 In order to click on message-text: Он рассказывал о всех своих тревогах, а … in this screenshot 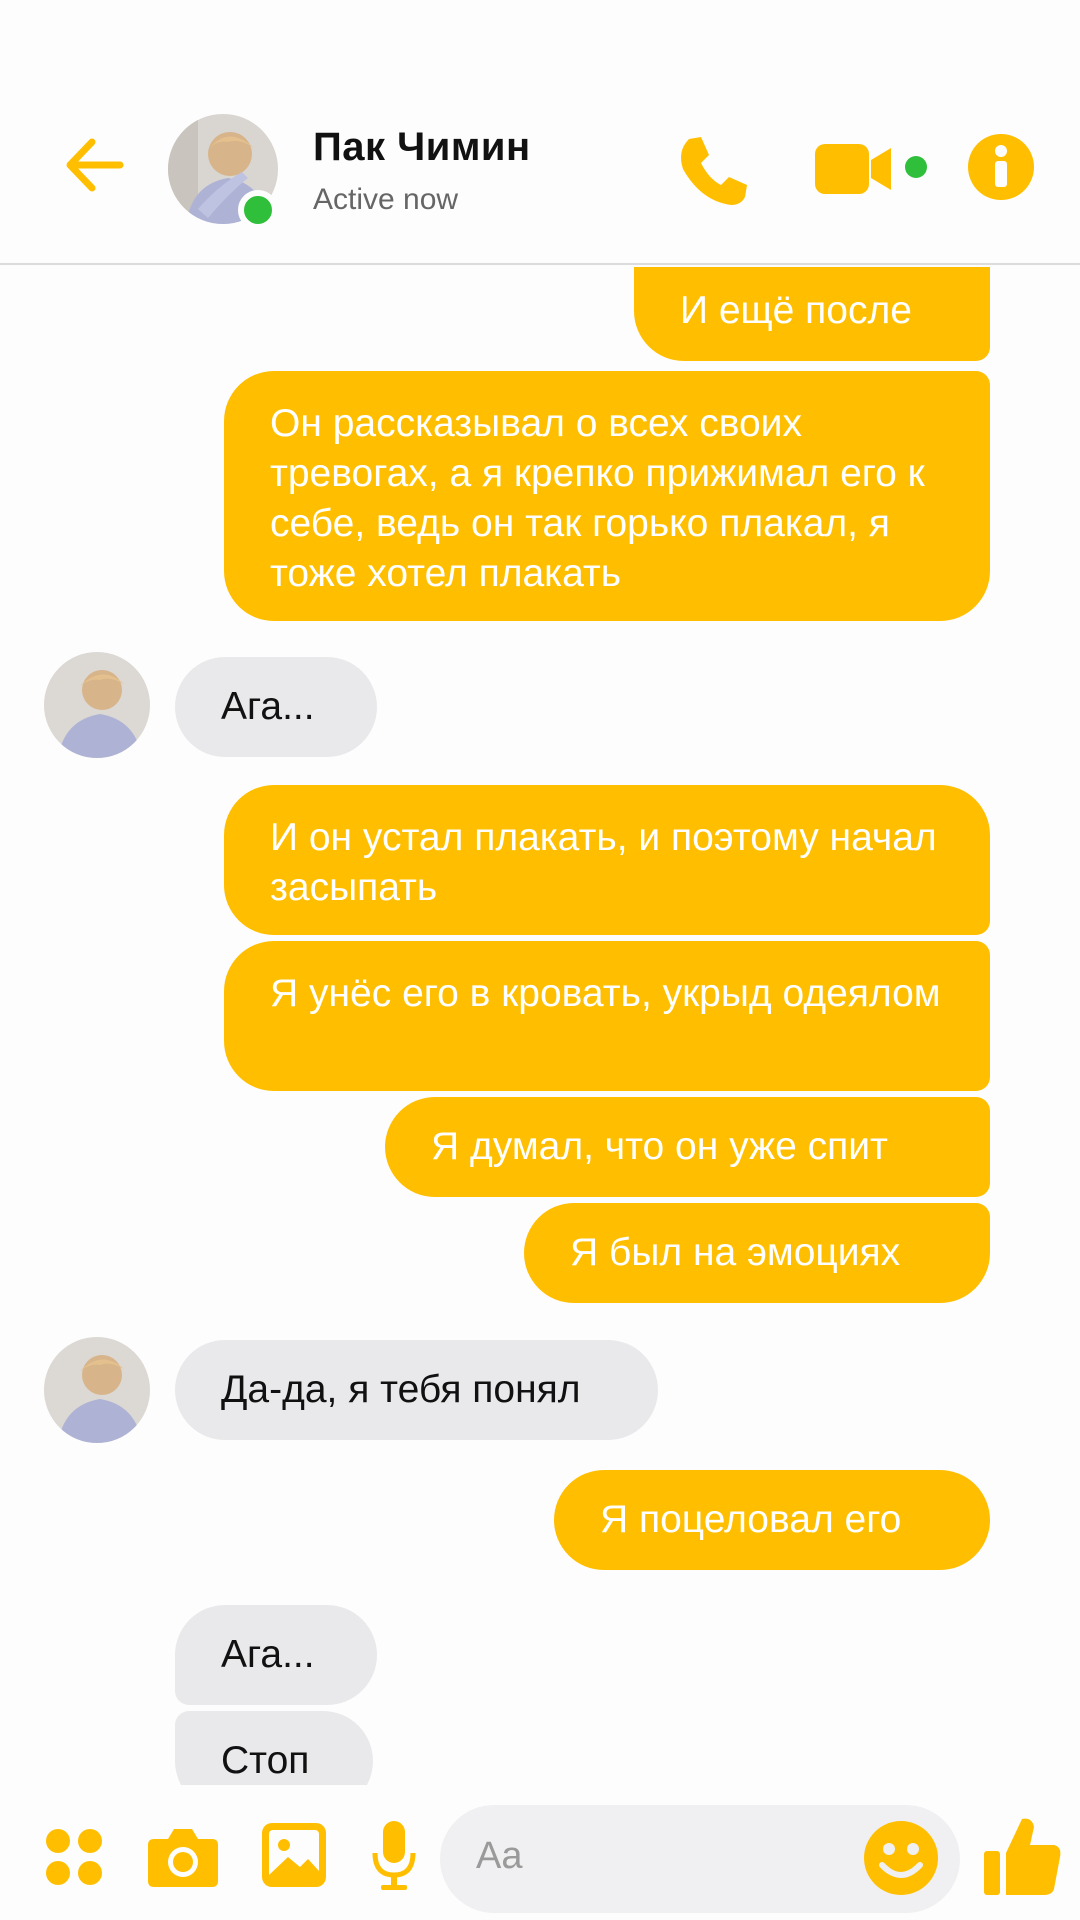, I will do `click(597, 498)`.